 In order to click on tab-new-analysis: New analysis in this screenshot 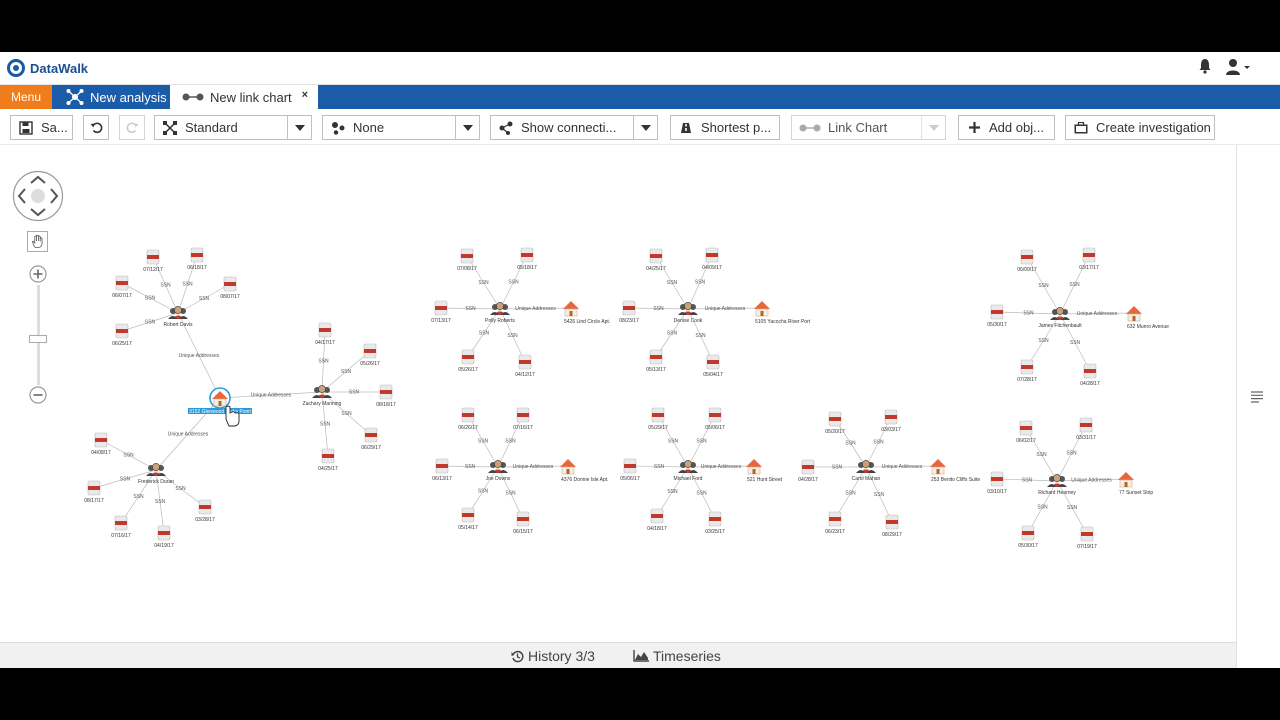, I will do `click(116, 97)`.